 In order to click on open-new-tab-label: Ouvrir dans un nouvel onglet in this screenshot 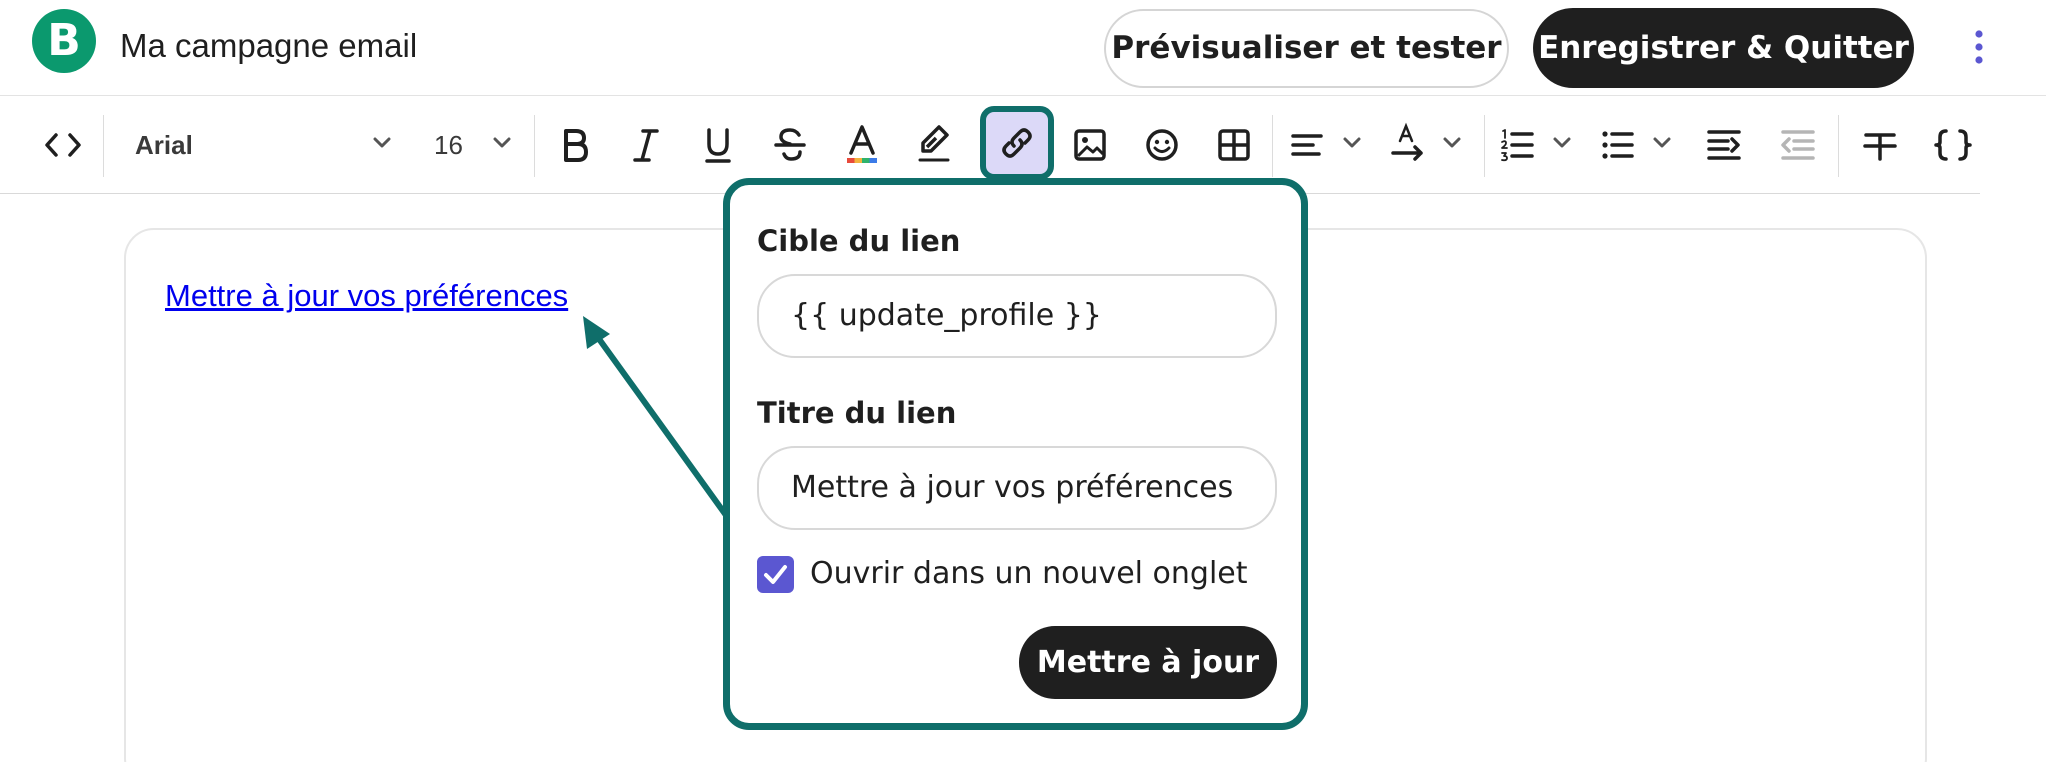, I will do `click(1029, 573)`.